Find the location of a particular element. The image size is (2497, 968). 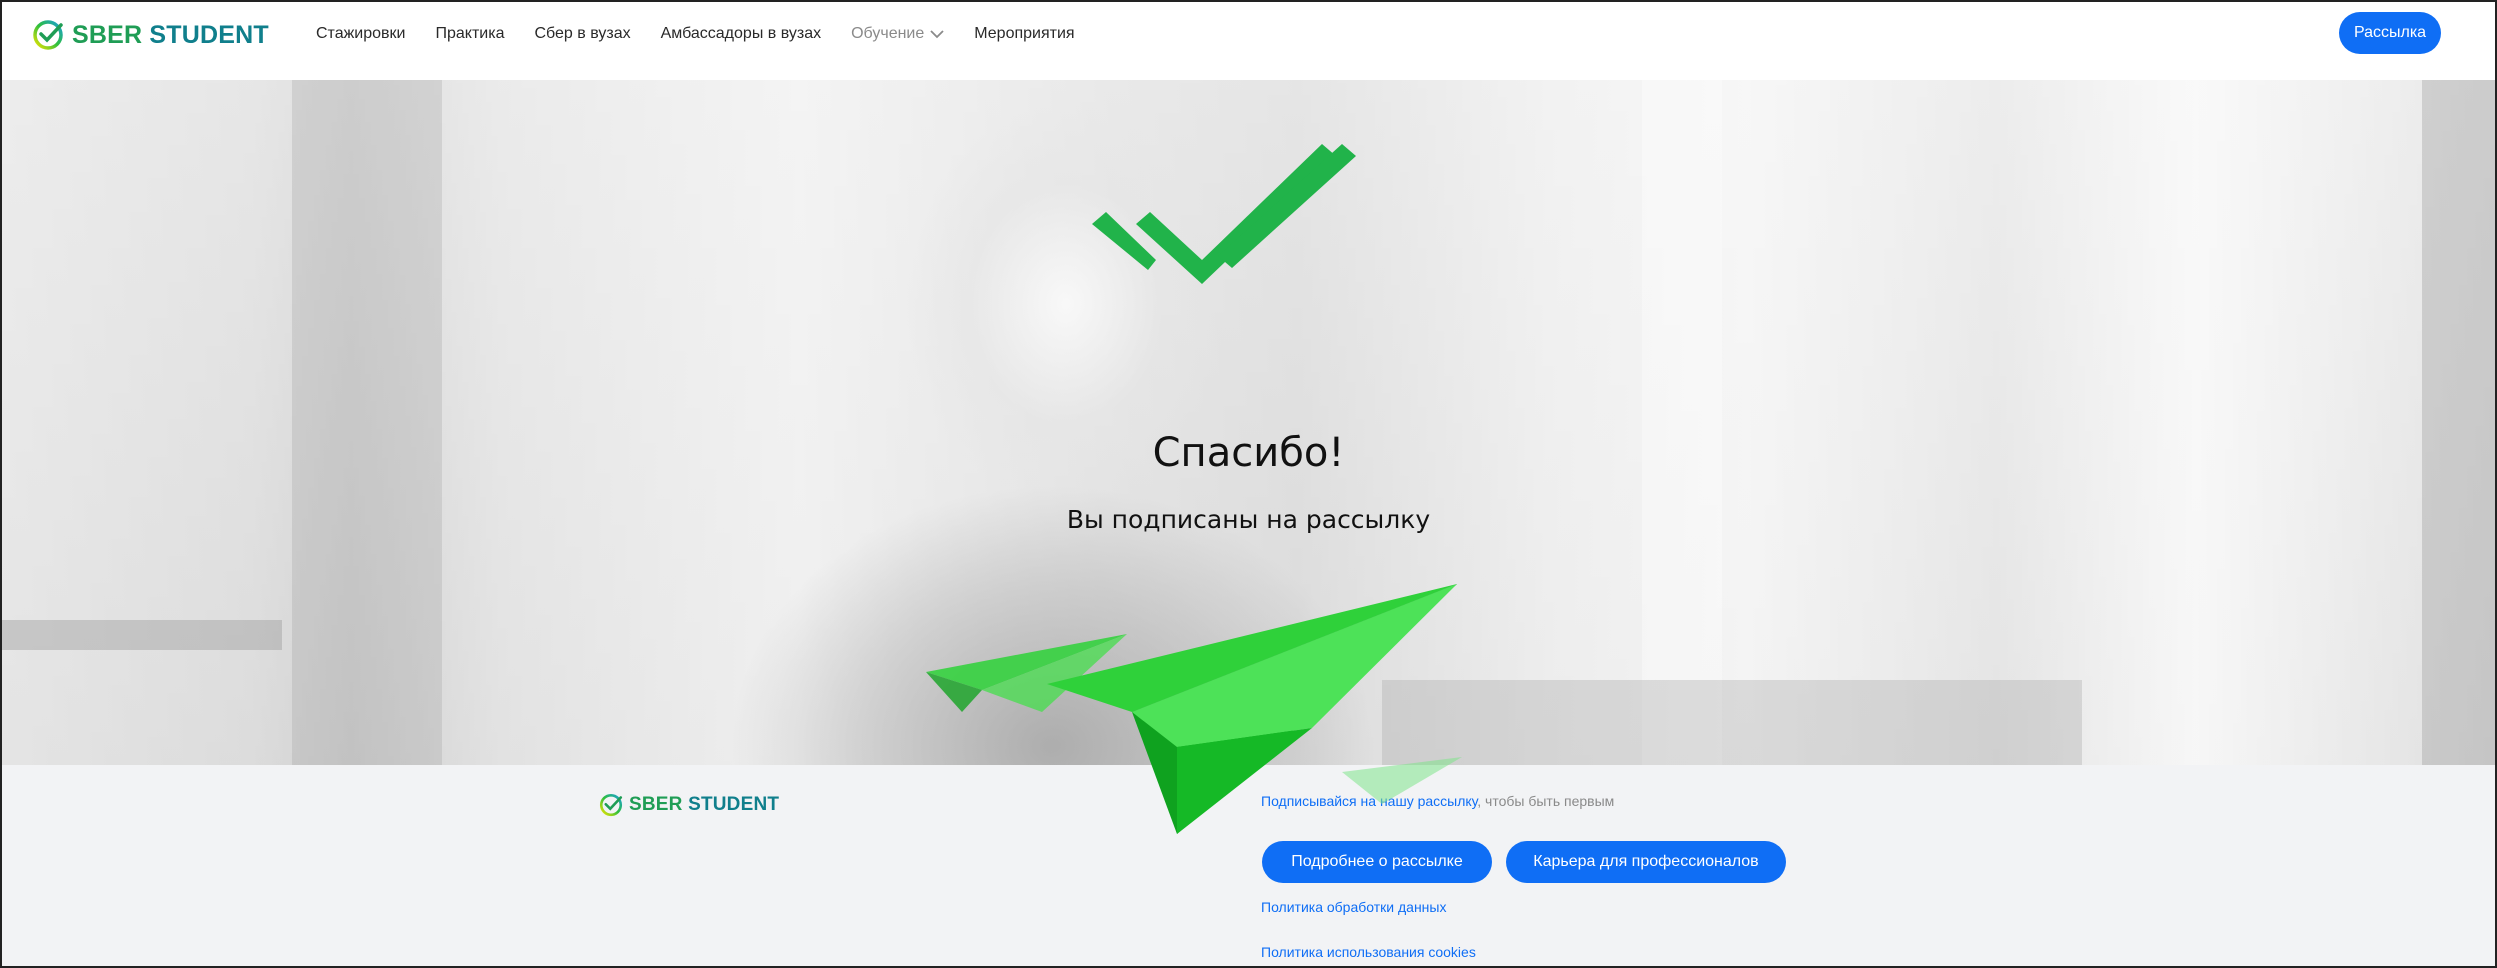

nav-item-practice: Практика is located at coordinates (469, 34).